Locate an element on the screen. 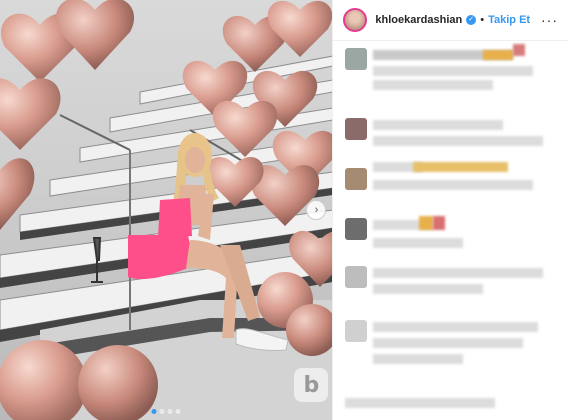 This screenshot has width=568, height=420. more-dots-icon: ··· is located at coordinates (549, 20).